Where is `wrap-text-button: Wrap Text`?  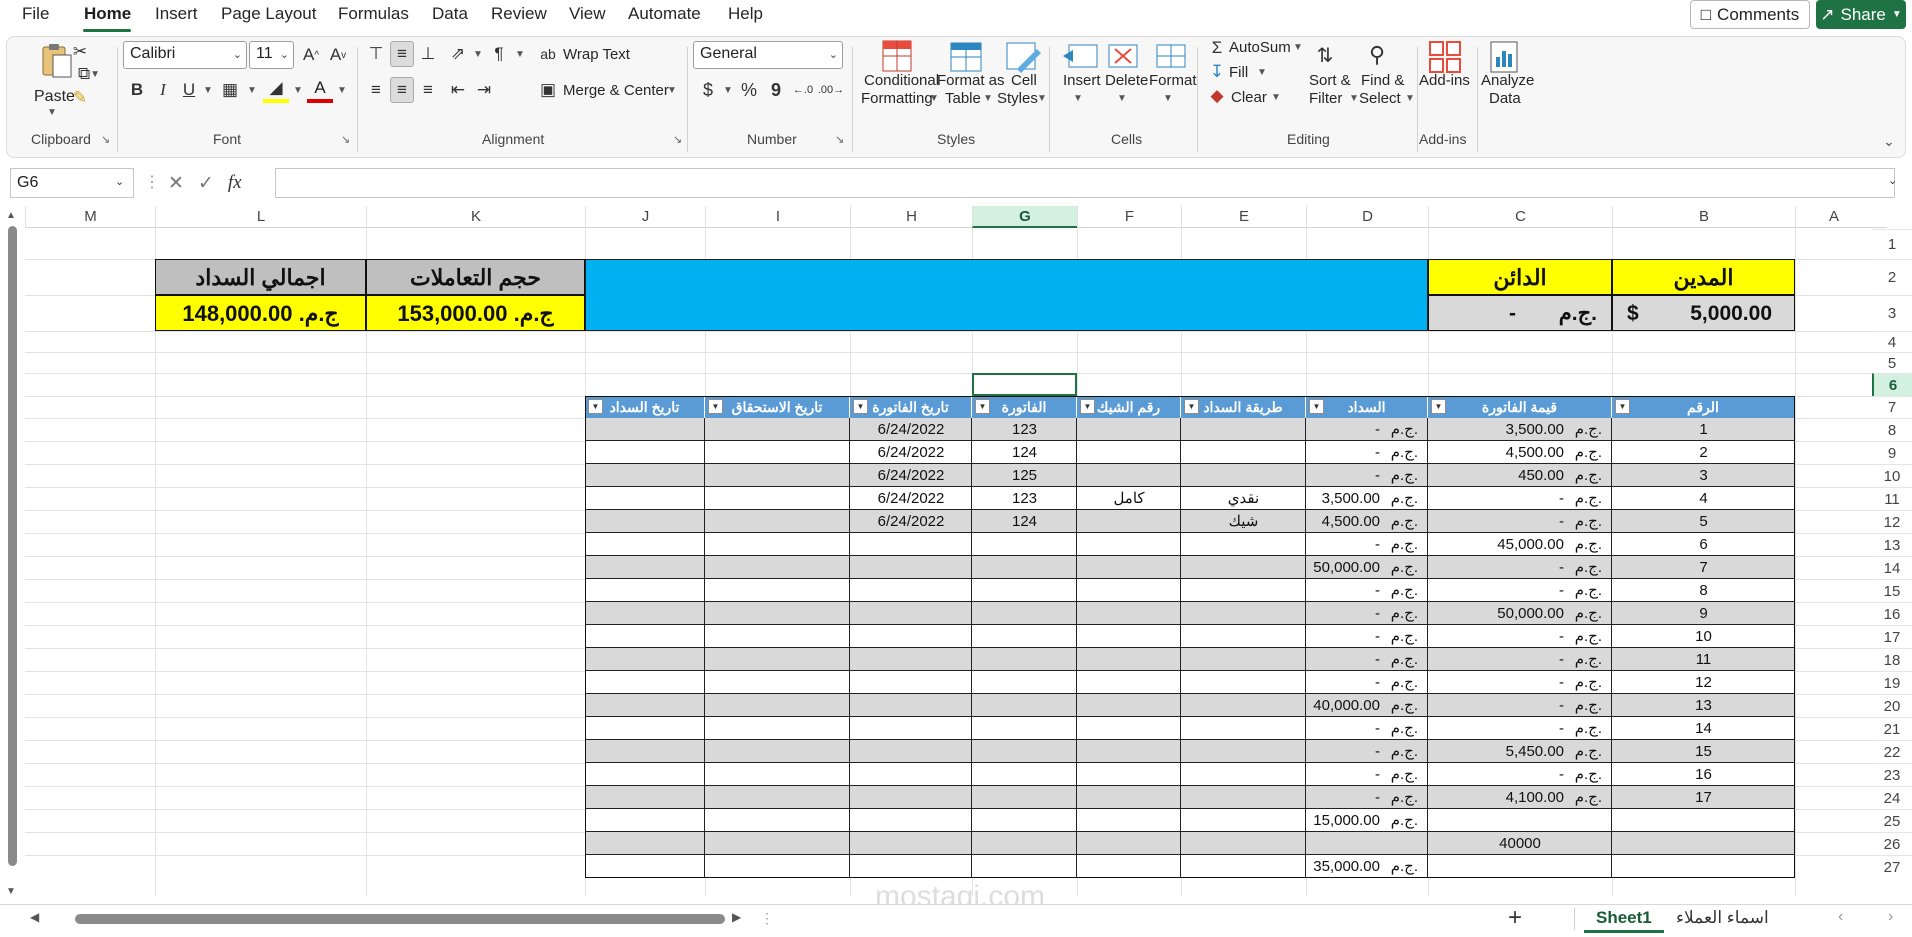 wrap-text-button: Wrap Text is located at coordinates (596, 54).